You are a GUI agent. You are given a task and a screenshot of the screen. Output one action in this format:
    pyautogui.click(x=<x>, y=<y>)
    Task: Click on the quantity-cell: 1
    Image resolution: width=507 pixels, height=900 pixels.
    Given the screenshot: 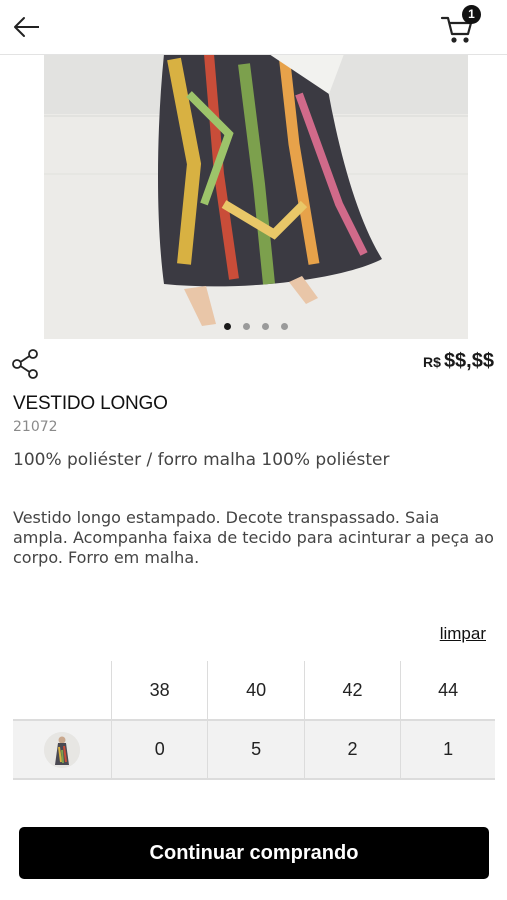 What is the action you would take?
    pyautogui.click(x=447, y=749)
    